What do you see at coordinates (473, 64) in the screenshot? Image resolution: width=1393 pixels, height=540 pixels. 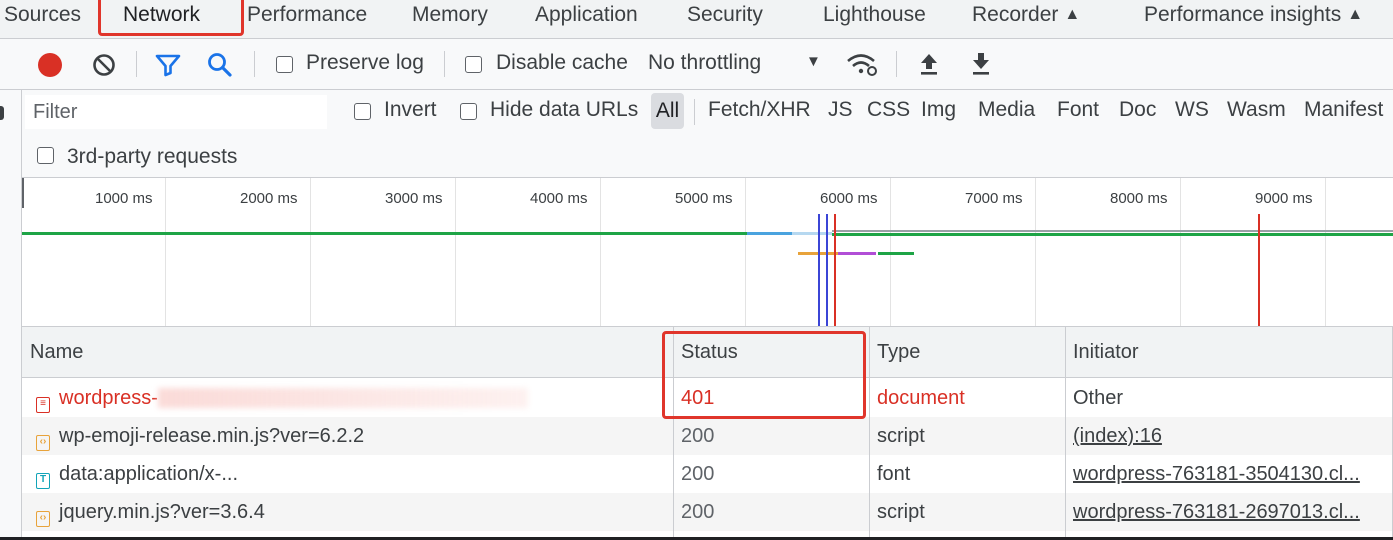 I see `disable-cache-checkbox` at bounding box center [473, 64].